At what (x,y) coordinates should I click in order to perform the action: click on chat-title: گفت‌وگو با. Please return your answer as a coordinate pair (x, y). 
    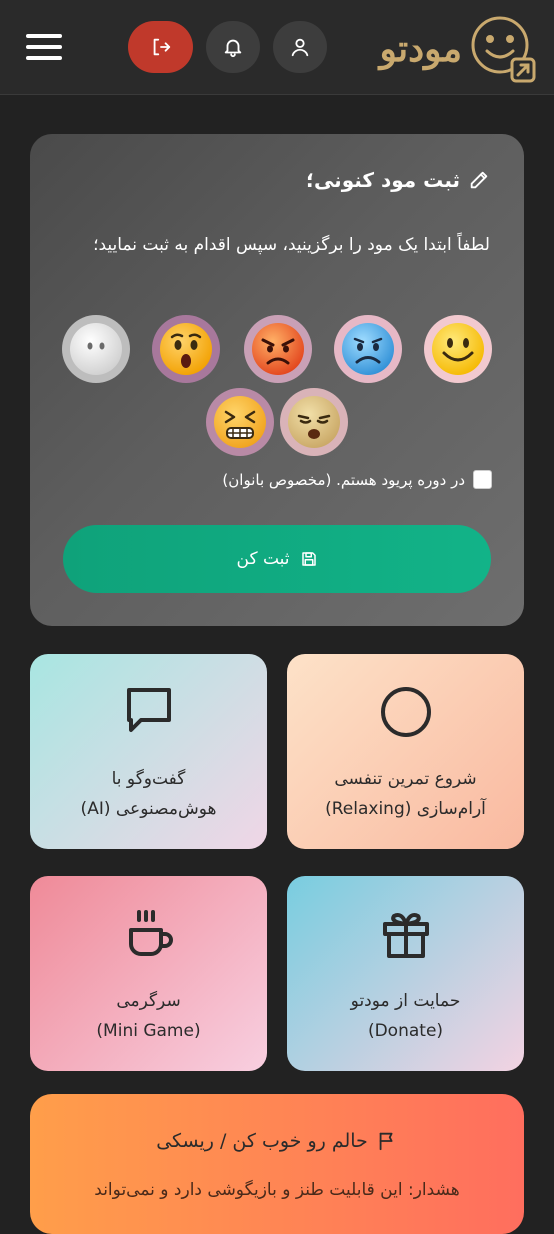
    Looking at the image, I should click on (148, 779).